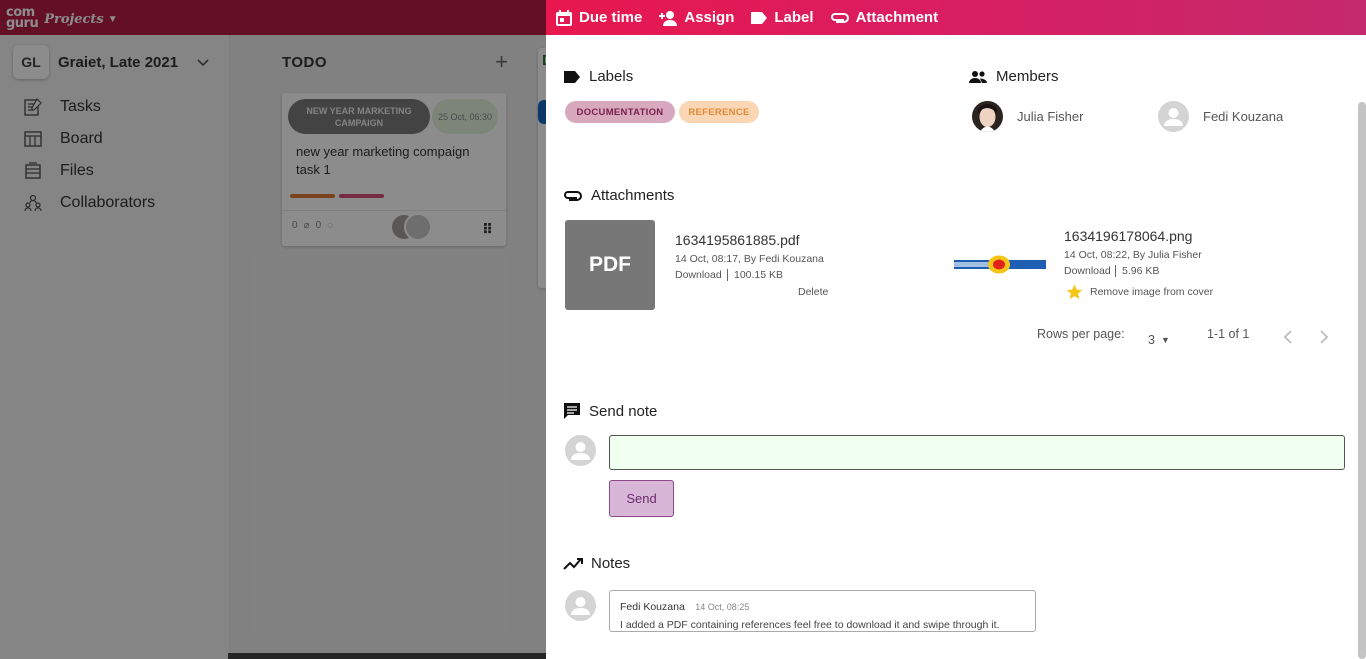 The height and width of the screenshot is (659, 1366). What do you see at coordinates (1128, 236) in the screenshot?
I see `attachment-name: 1634196178064.png` at bounding box center [1128, 236].